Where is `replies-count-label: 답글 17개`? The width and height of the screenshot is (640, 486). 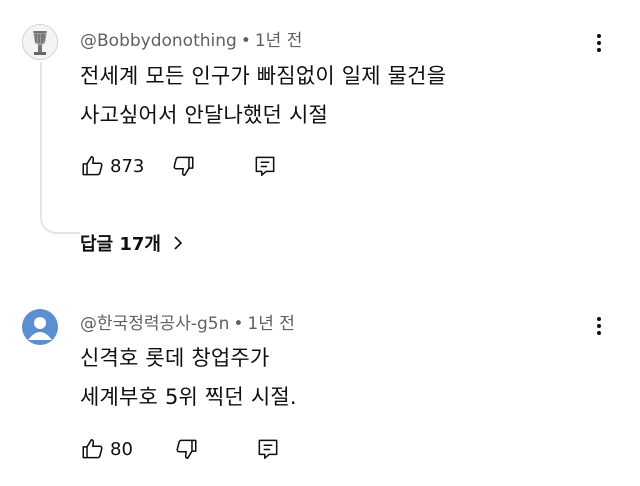
replies-count-label: 답글 17개 is located at coordinates (120, 244).